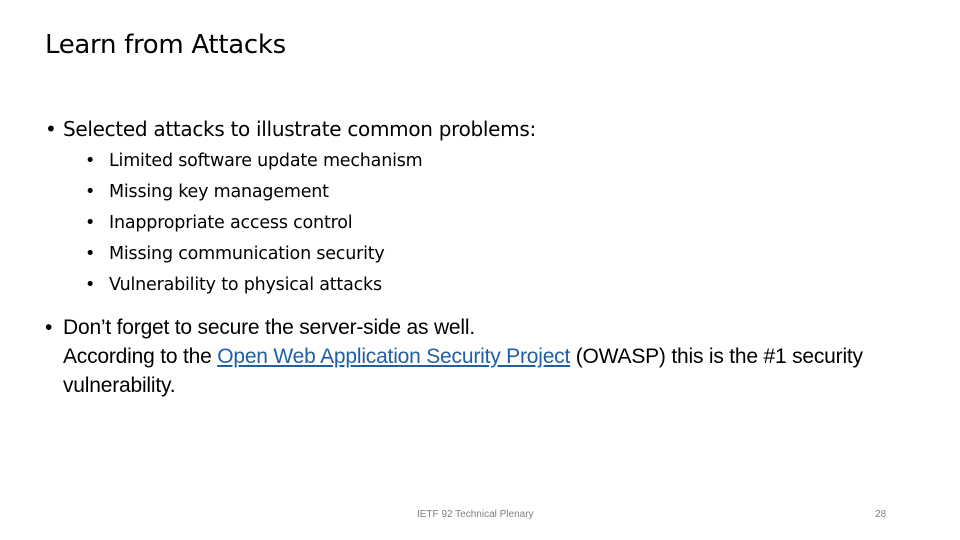 This screenshot has height=540, width=960. I want to click on slide-number: 28, so click(881, 514).